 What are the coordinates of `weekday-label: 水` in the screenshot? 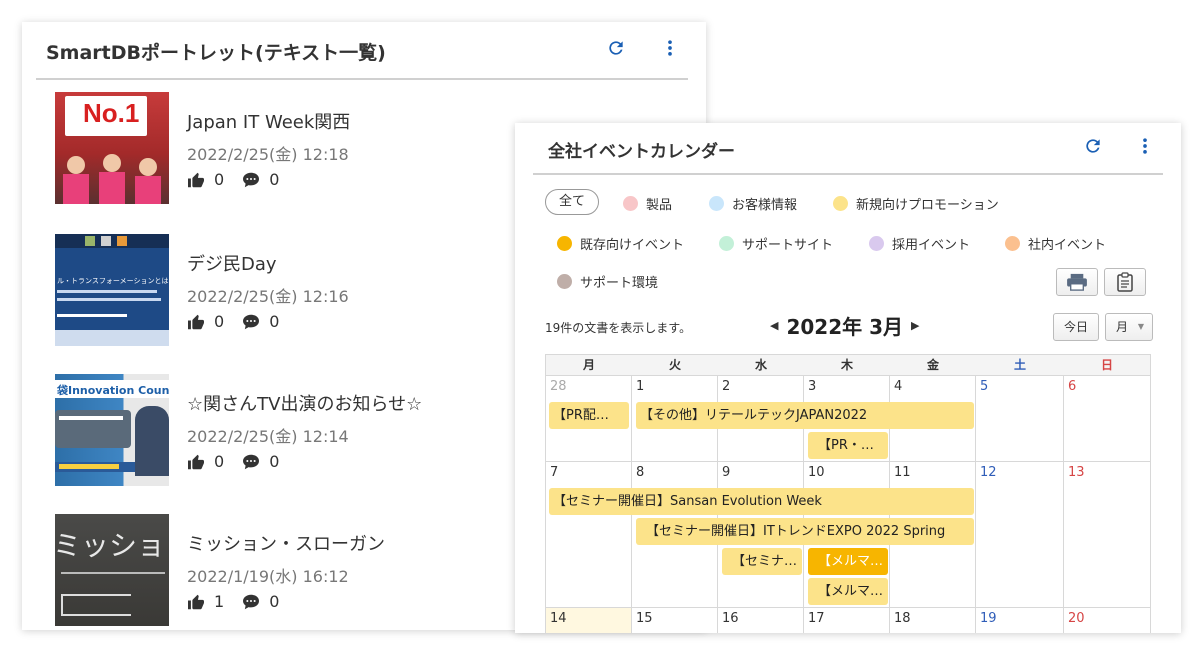 It's located at (760, 365).